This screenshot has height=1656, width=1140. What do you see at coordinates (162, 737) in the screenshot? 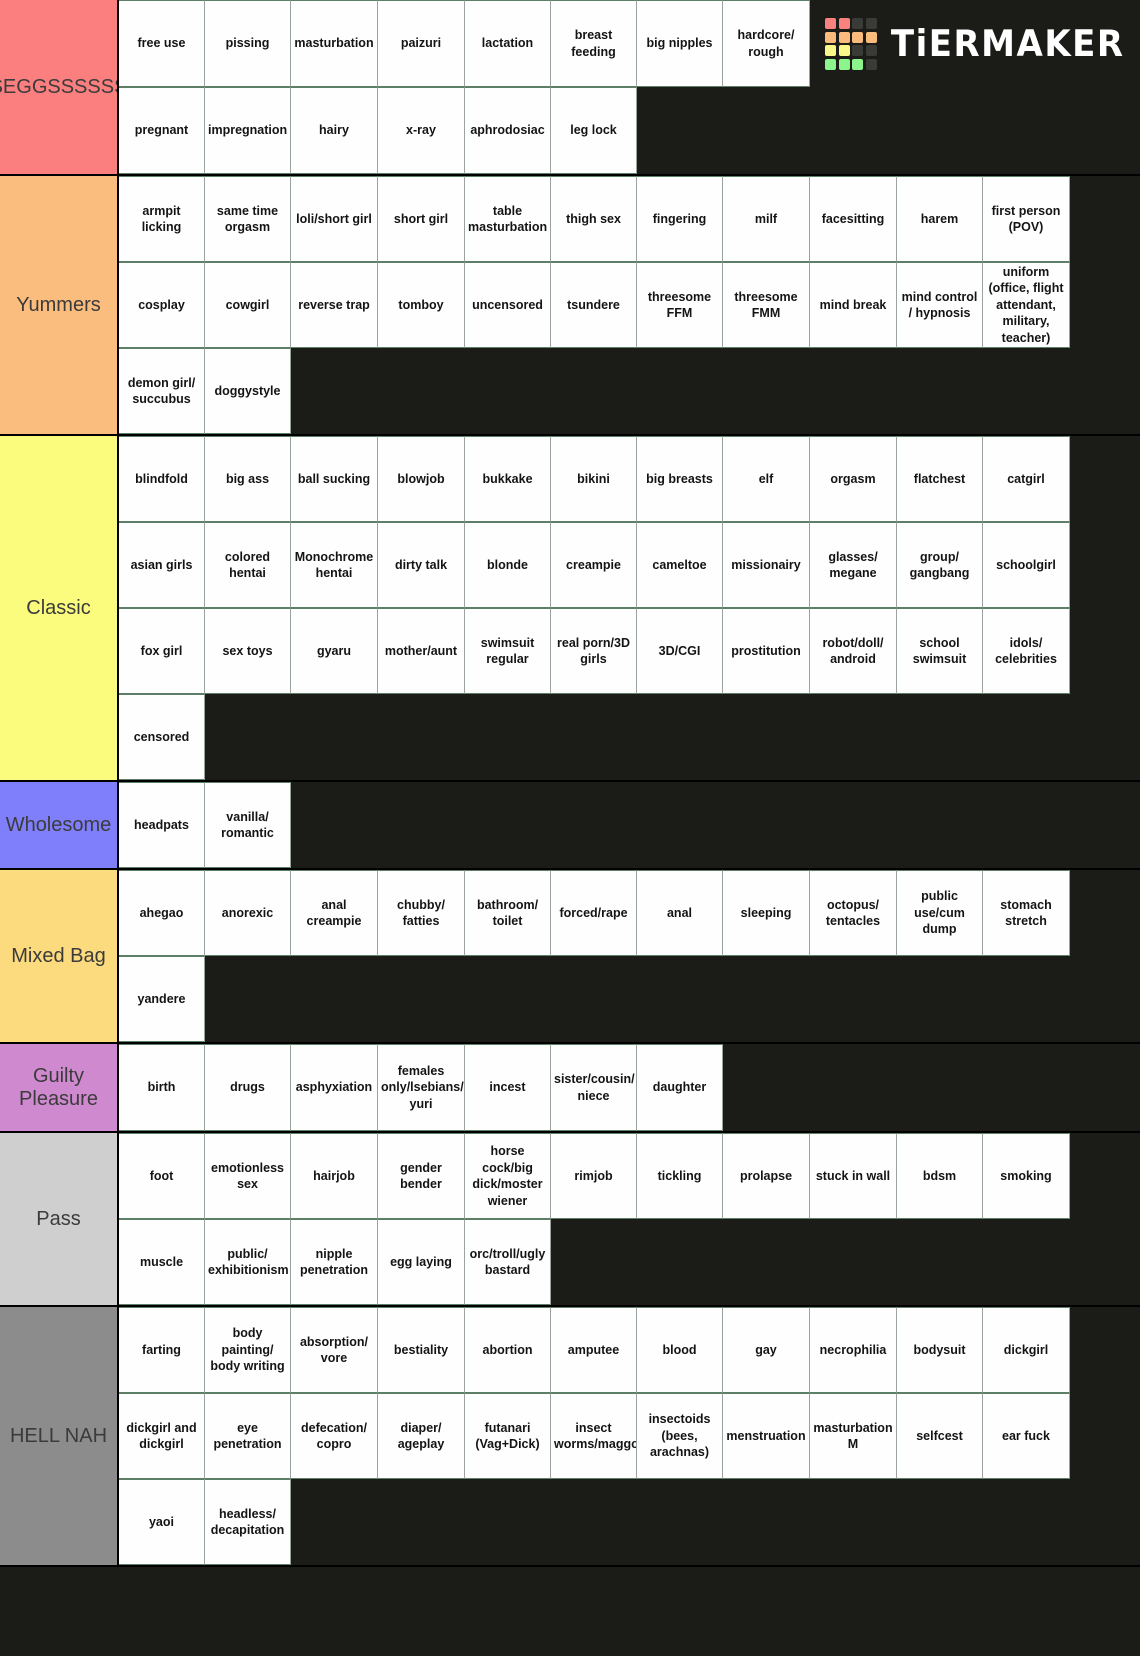
I see `tier-item: censored` at bounding box center [162, 737].